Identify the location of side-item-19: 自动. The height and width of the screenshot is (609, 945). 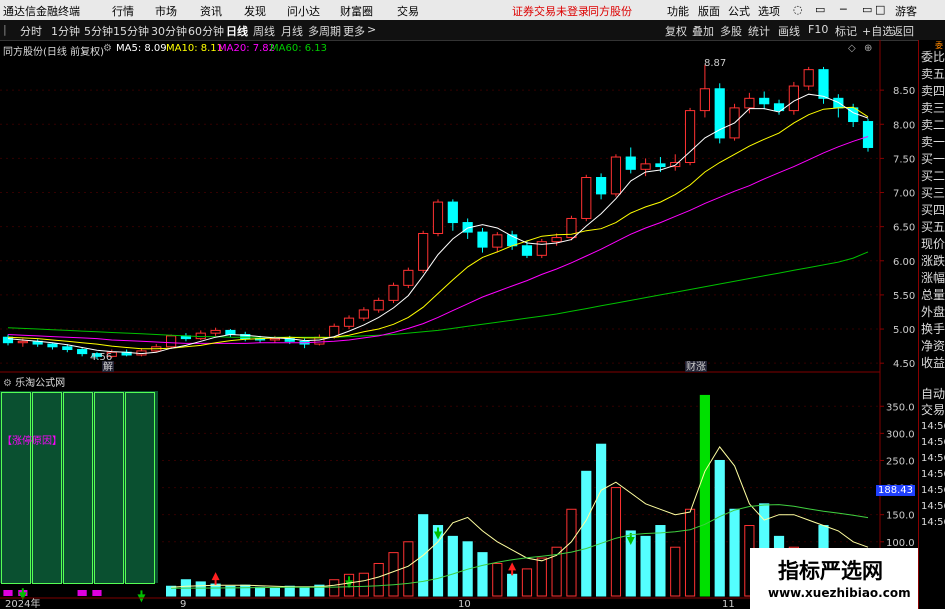
(933, 393).